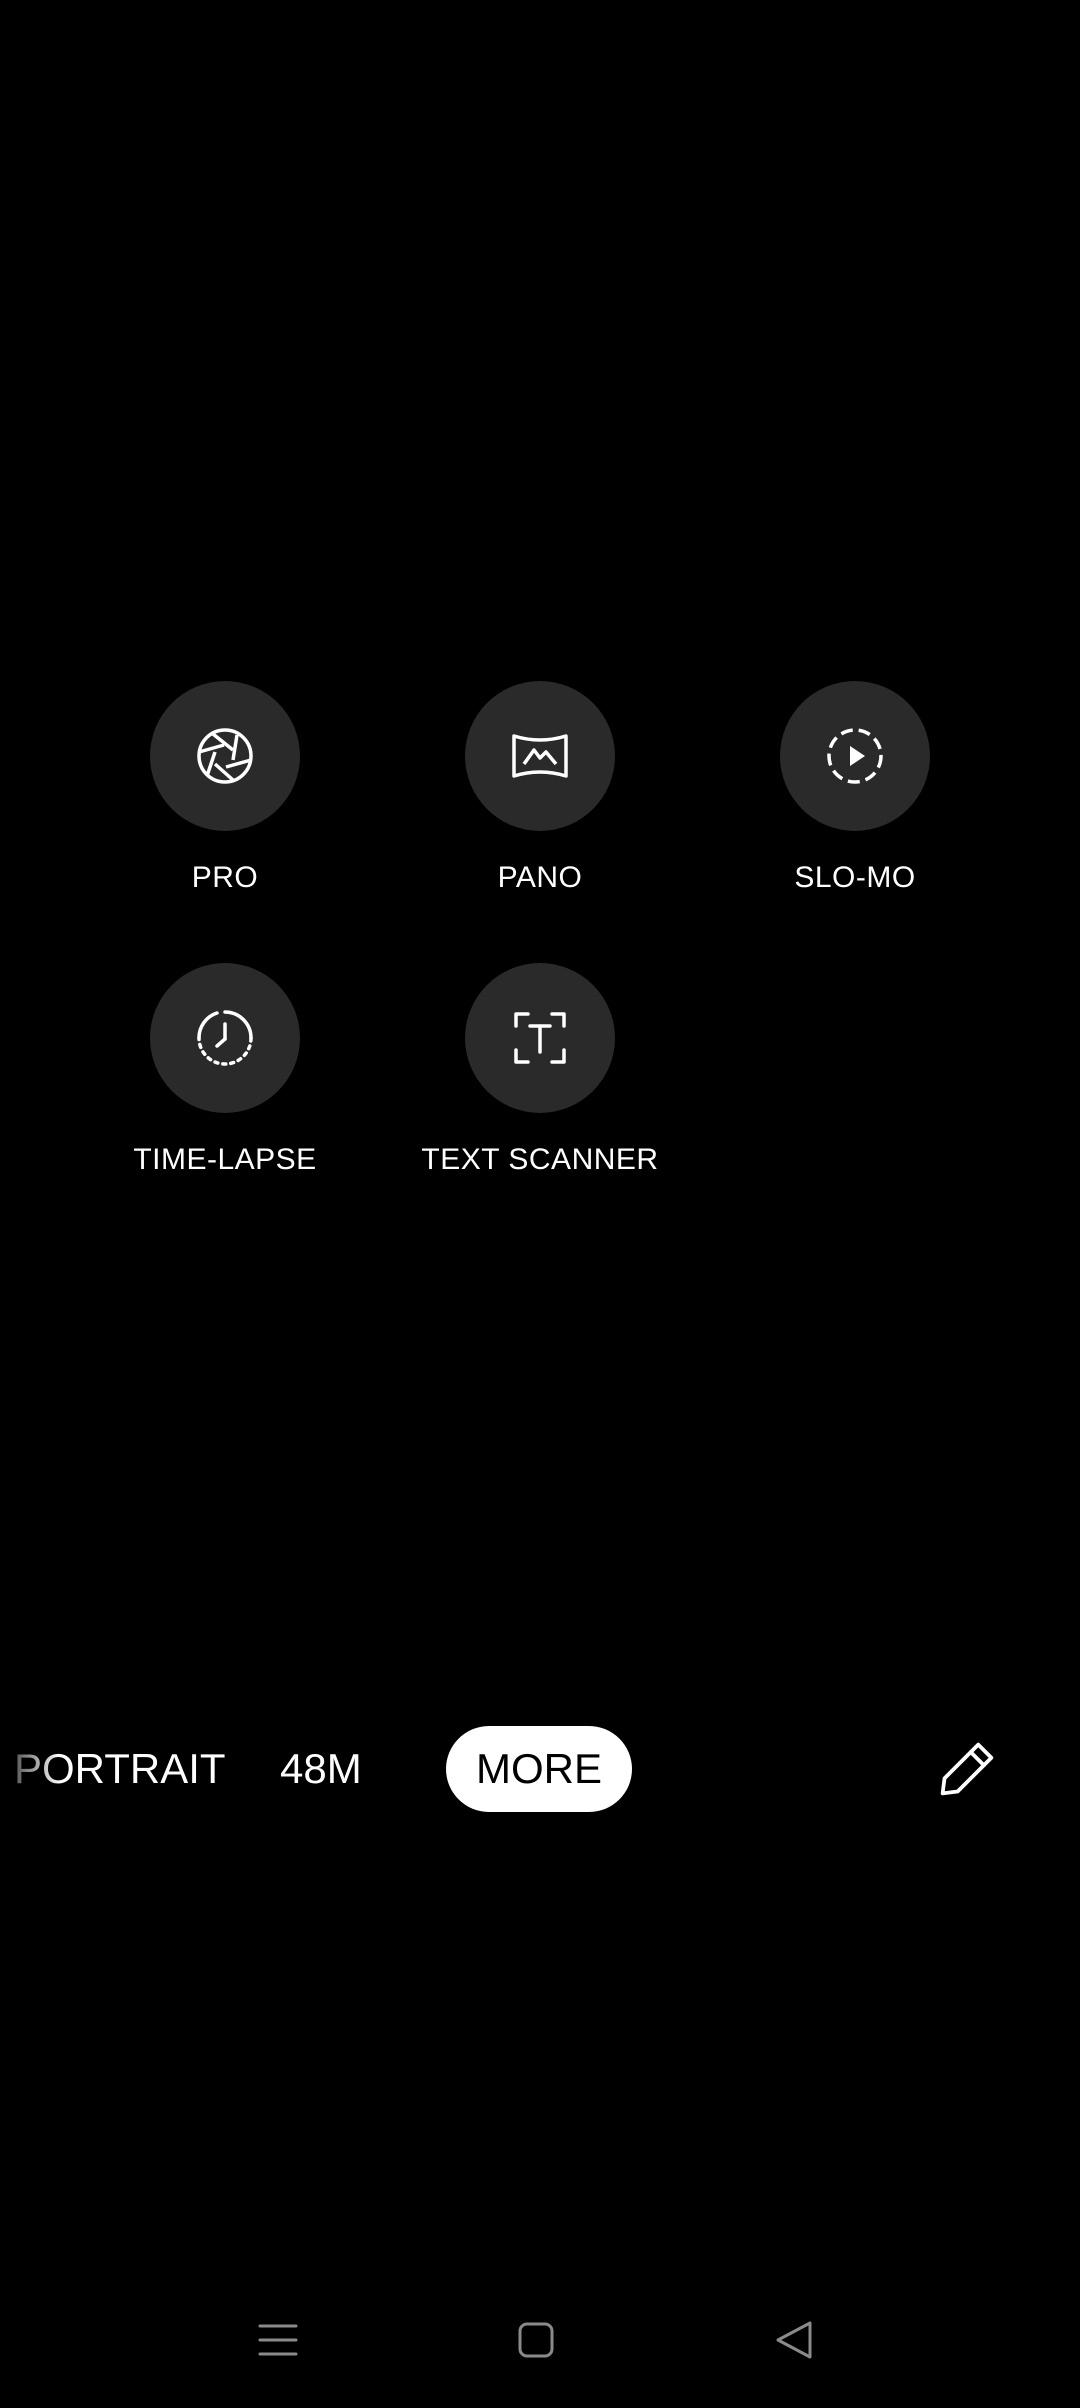 The image size is (1080, 2408). Describe the element at coordinates (120, 1769) in the screenshot. I see `mode-option-portrait: PORTRAIT` at that location.